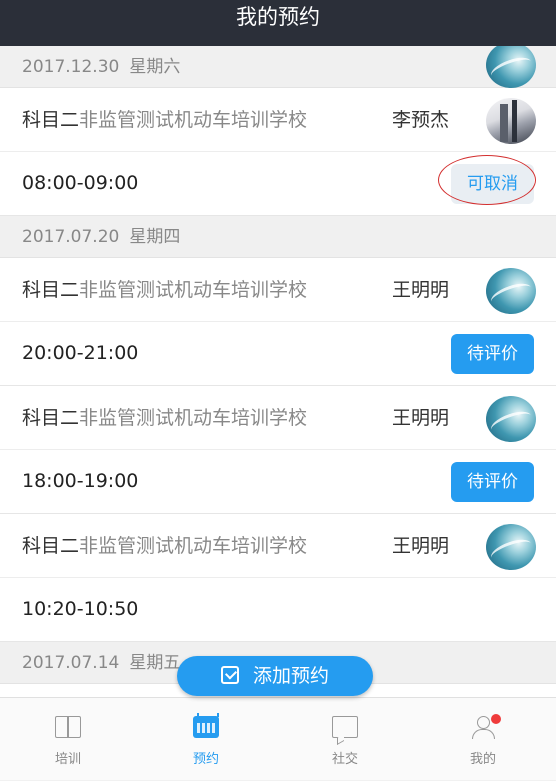 This screenshot has width=556, height=781. What do you see at coordinates (155, 67) in the screenshot?
I see `weekday-text: 星期六` at bounding box center [155, 67].